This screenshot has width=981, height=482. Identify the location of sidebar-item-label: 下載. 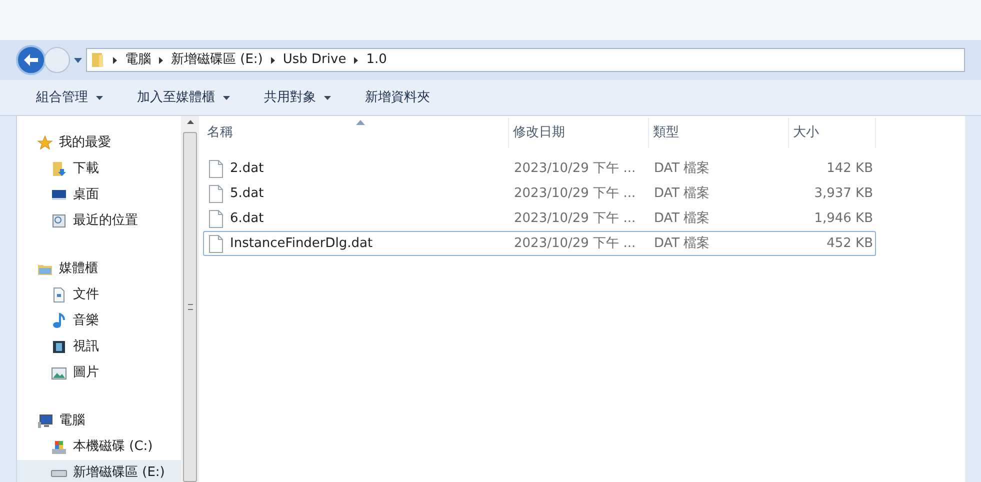
(86, 169).